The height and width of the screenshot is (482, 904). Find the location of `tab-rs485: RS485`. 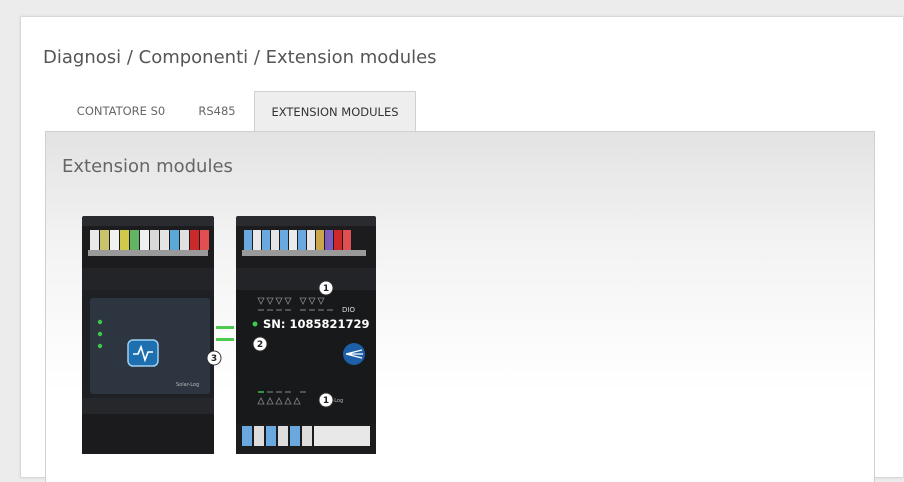

tab-rs485: RS485 is located at coordinates (217, 111).